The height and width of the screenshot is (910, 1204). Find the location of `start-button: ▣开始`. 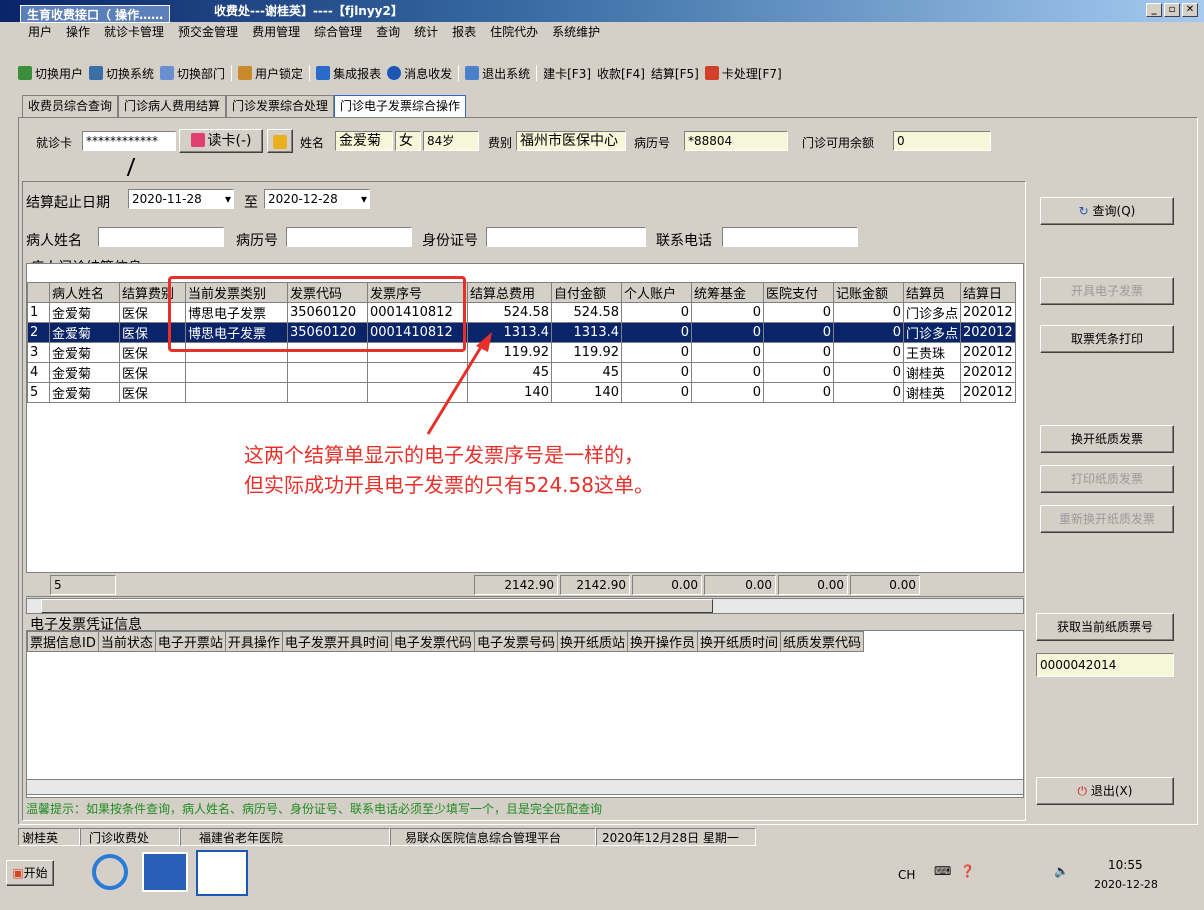

start-button: ▣开始 is located at coordinates (30, 873).